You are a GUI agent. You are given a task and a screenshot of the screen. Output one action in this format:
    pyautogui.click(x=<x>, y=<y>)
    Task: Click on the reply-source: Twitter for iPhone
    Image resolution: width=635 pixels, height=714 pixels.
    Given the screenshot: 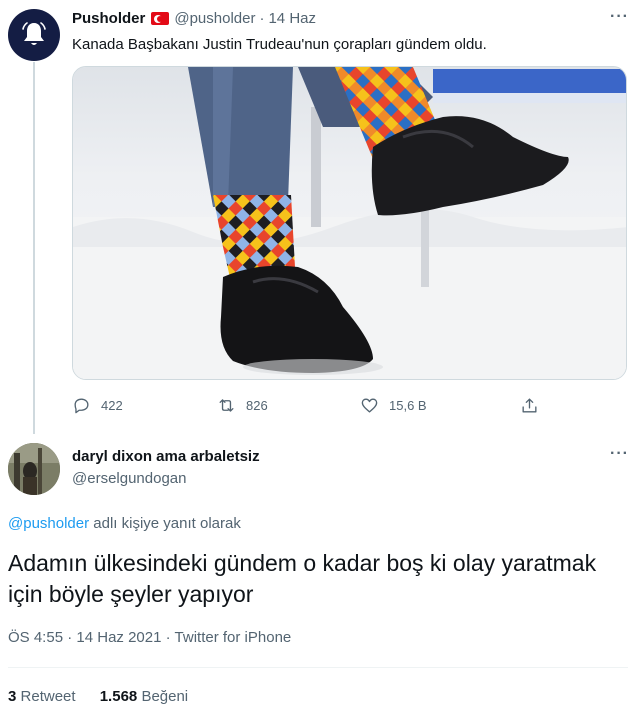 What is the action you would take?
    pyautogui.click(x=233, y=637)
    